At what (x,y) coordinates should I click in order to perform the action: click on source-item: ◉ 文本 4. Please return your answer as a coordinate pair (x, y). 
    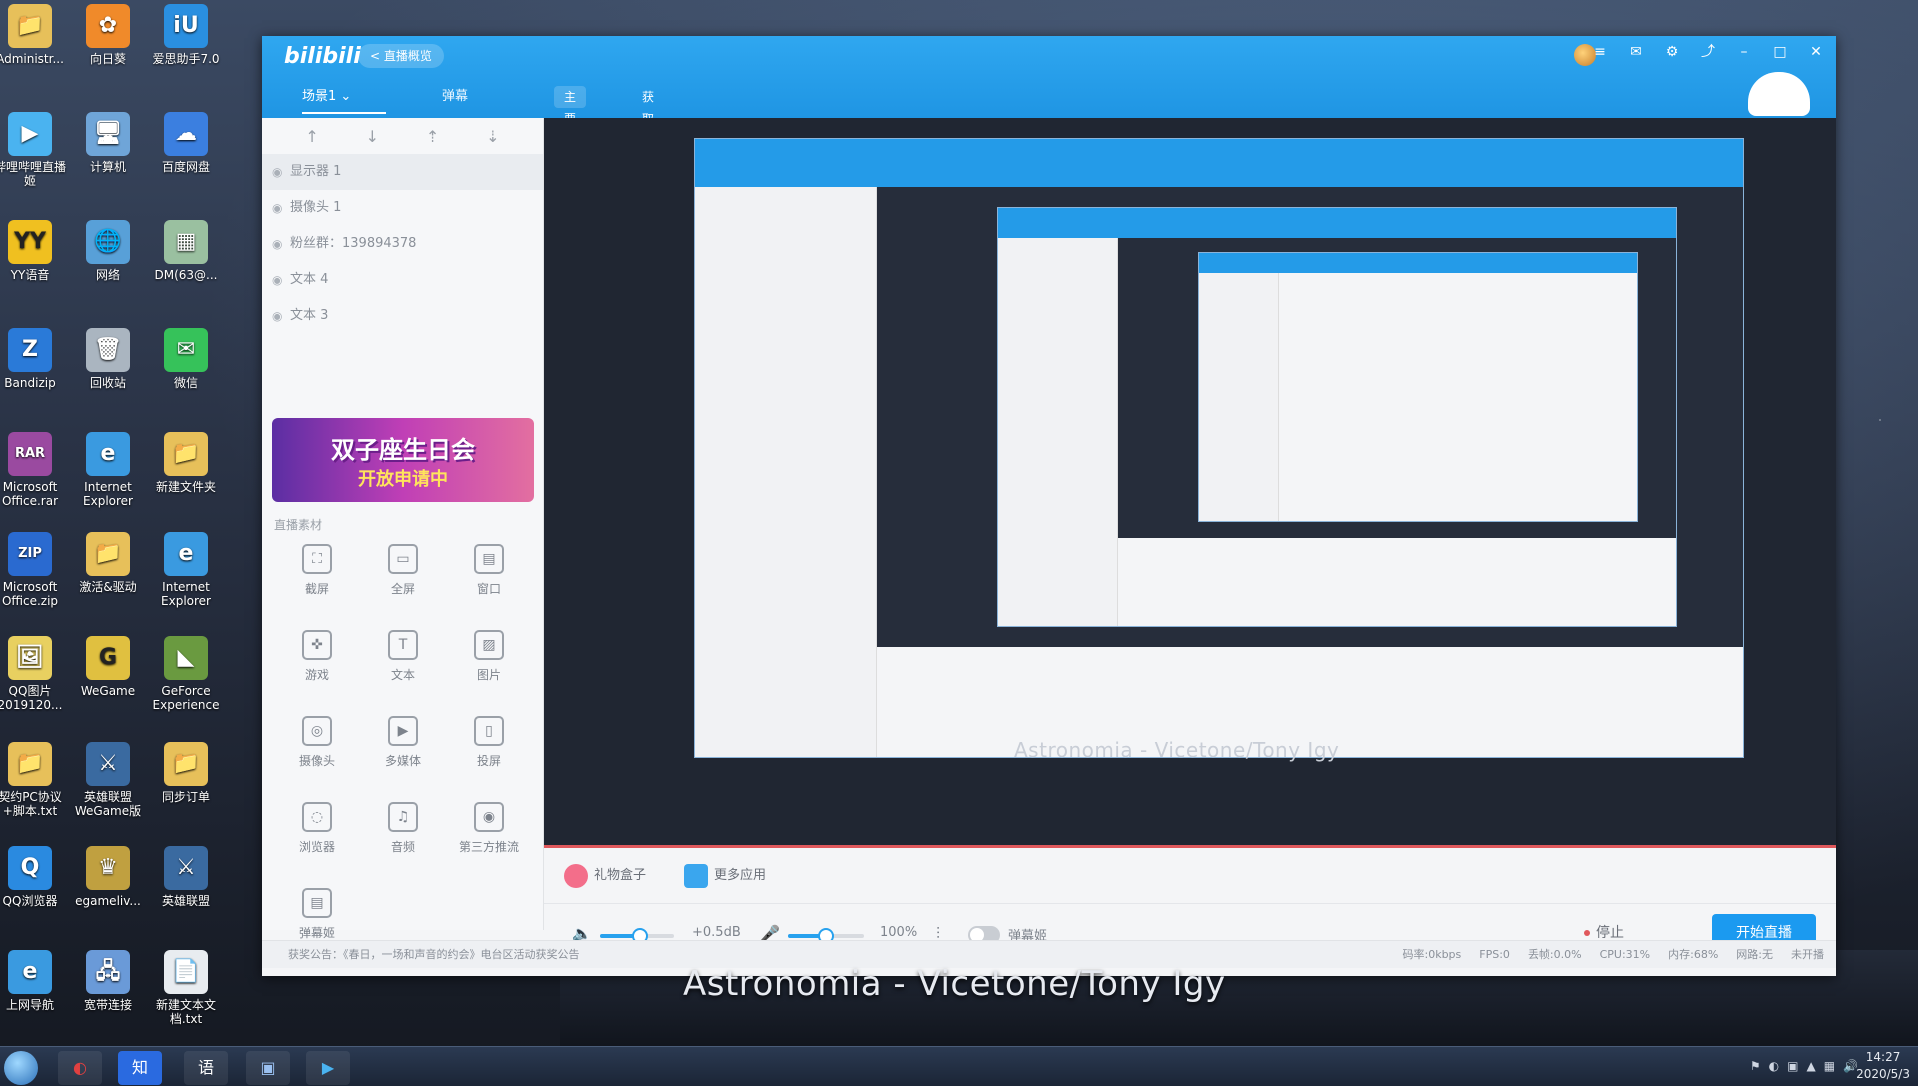
    Looking at the image, I should click on (402, 280).